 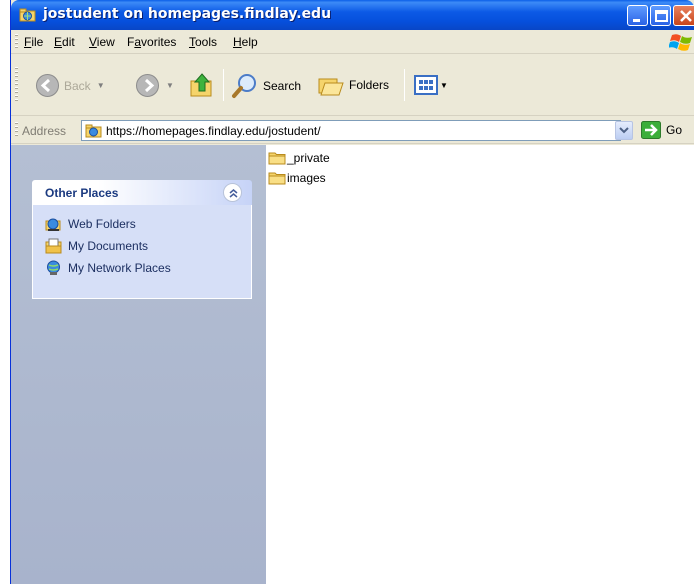 I want to click on other-places-header: Other Places, so click(x=142, y=192).